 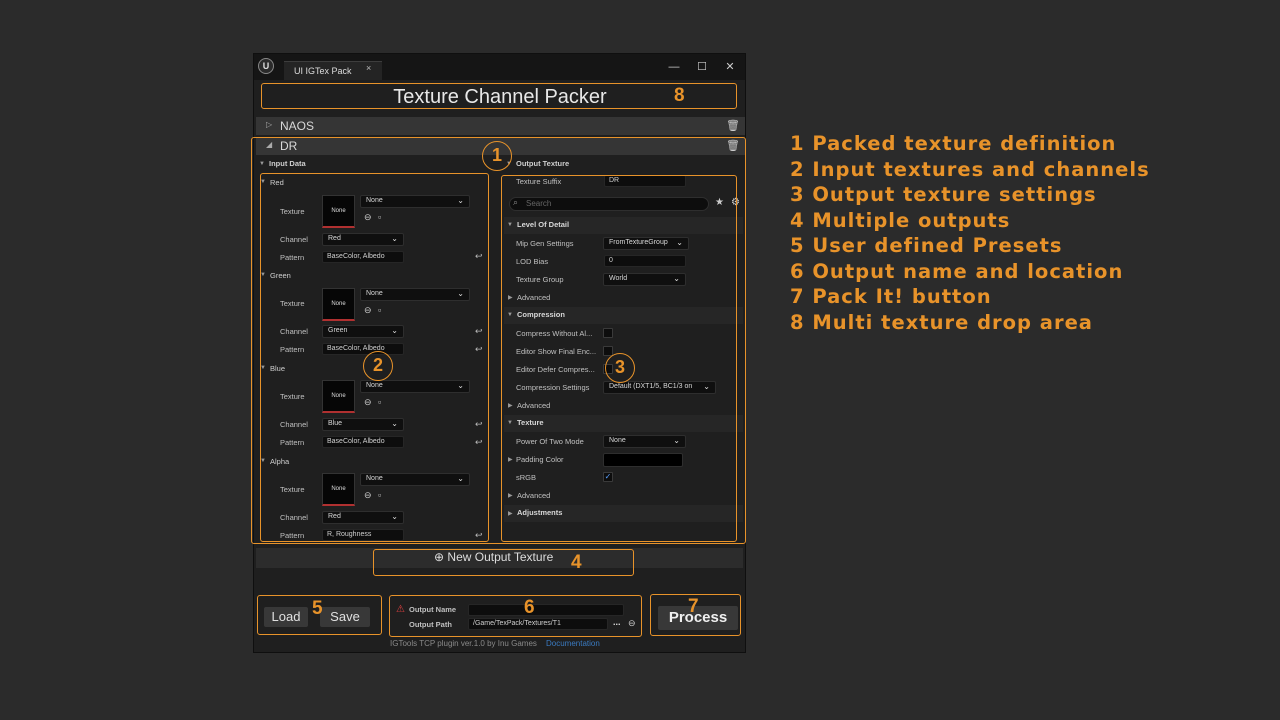 I want to click on close-icon: ✕, so click(x=730, y=67).